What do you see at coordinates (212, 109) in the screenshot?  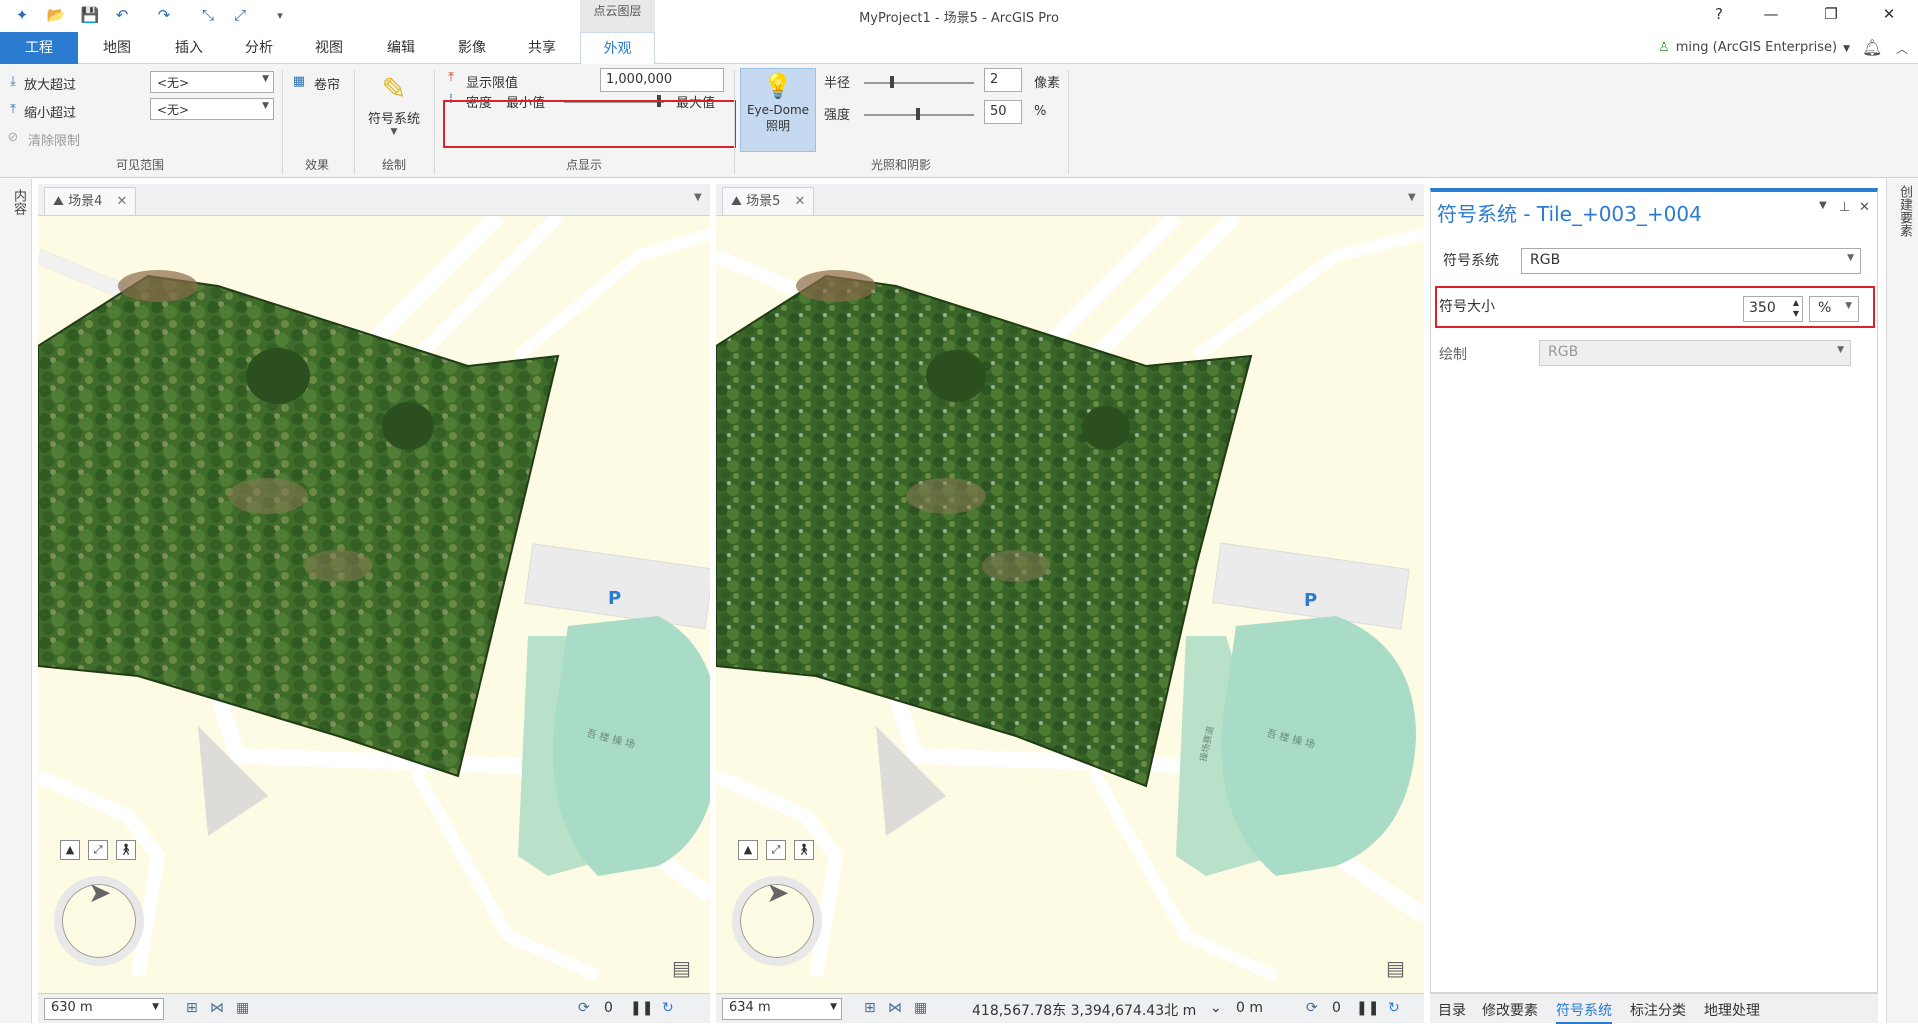 I see `zoom-out-beyond-select: <无> ▼` at bounding box center [212, 109].